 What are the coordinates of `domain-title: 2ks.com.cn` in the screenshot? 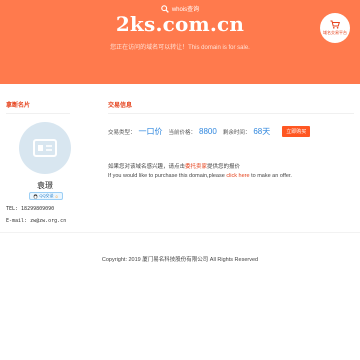 It's located at (180, 24).